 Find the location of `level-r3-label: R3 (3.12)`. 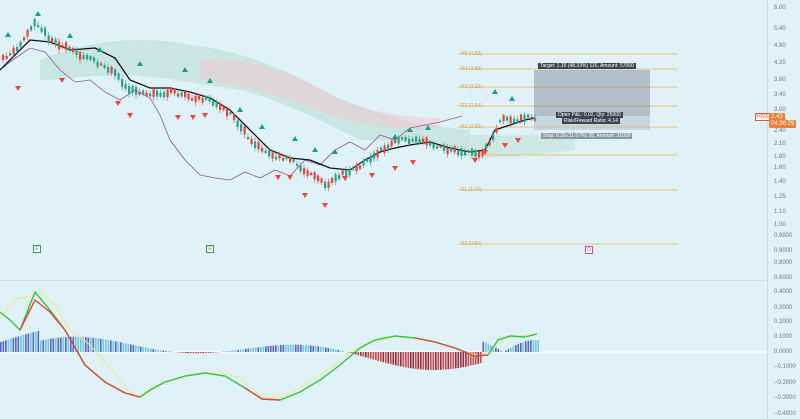

level-r3-label: R3 (3.12) is located at coordinates (471, 87).